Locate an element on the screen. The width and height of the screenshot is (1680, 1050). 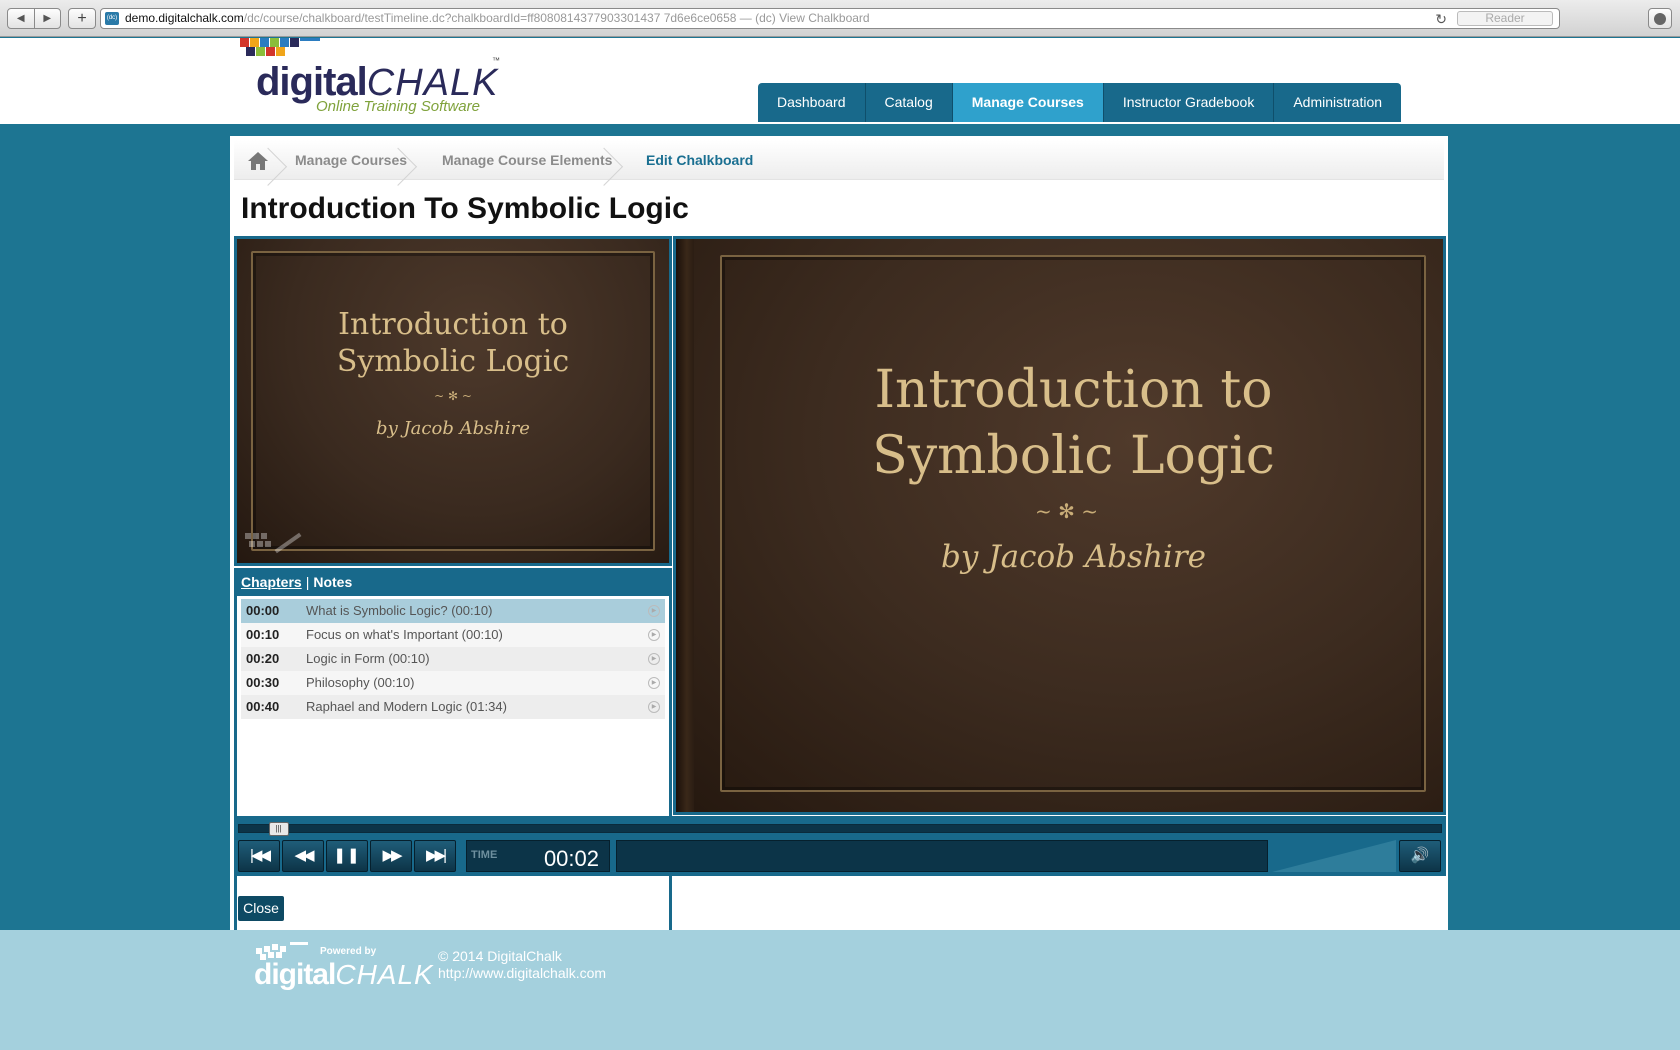
book-spine is located at coordinates (685, 525).